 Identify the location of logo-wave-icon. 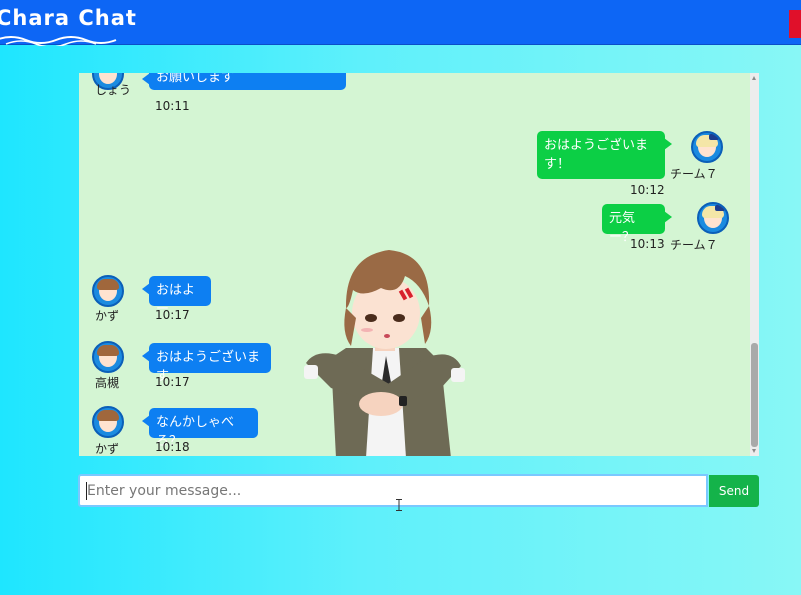
(58, 41).